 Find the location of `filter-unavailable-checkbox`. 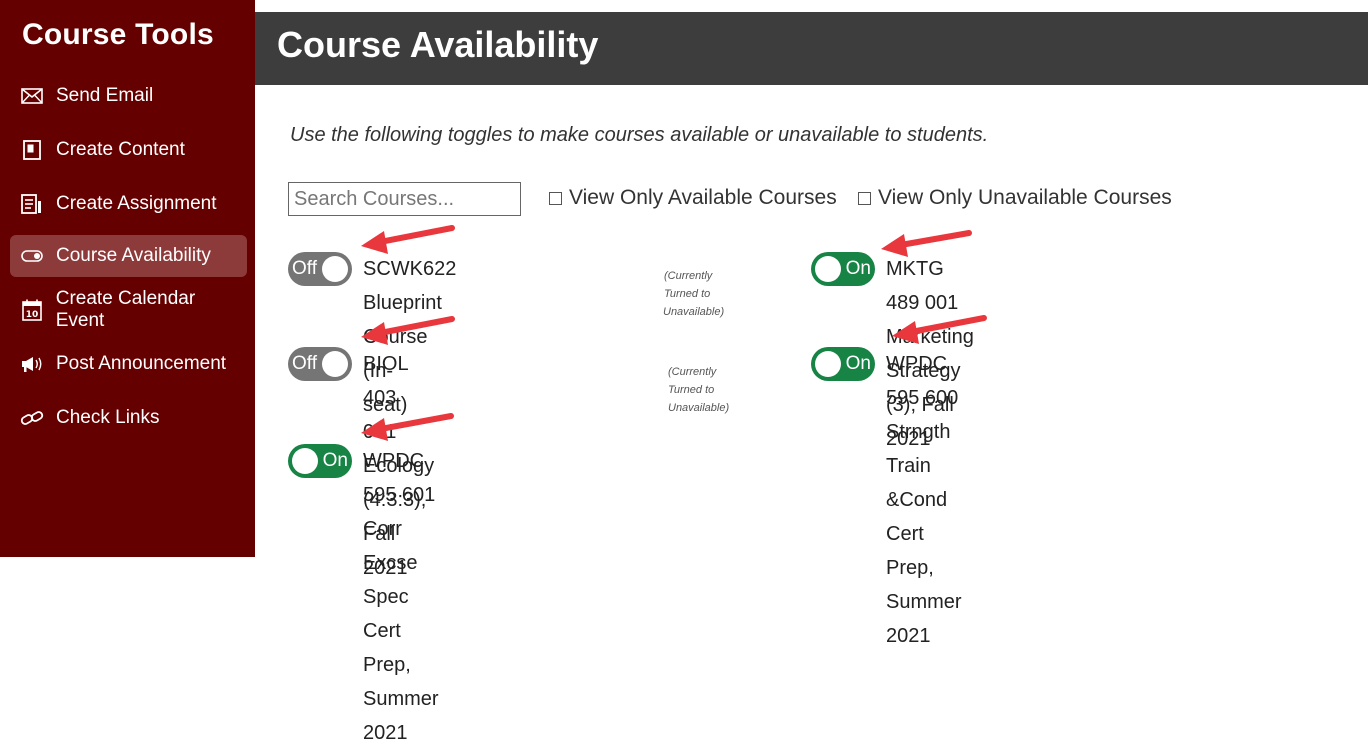

filter-unavailable-checkbox is located at coordinates (864, 198).